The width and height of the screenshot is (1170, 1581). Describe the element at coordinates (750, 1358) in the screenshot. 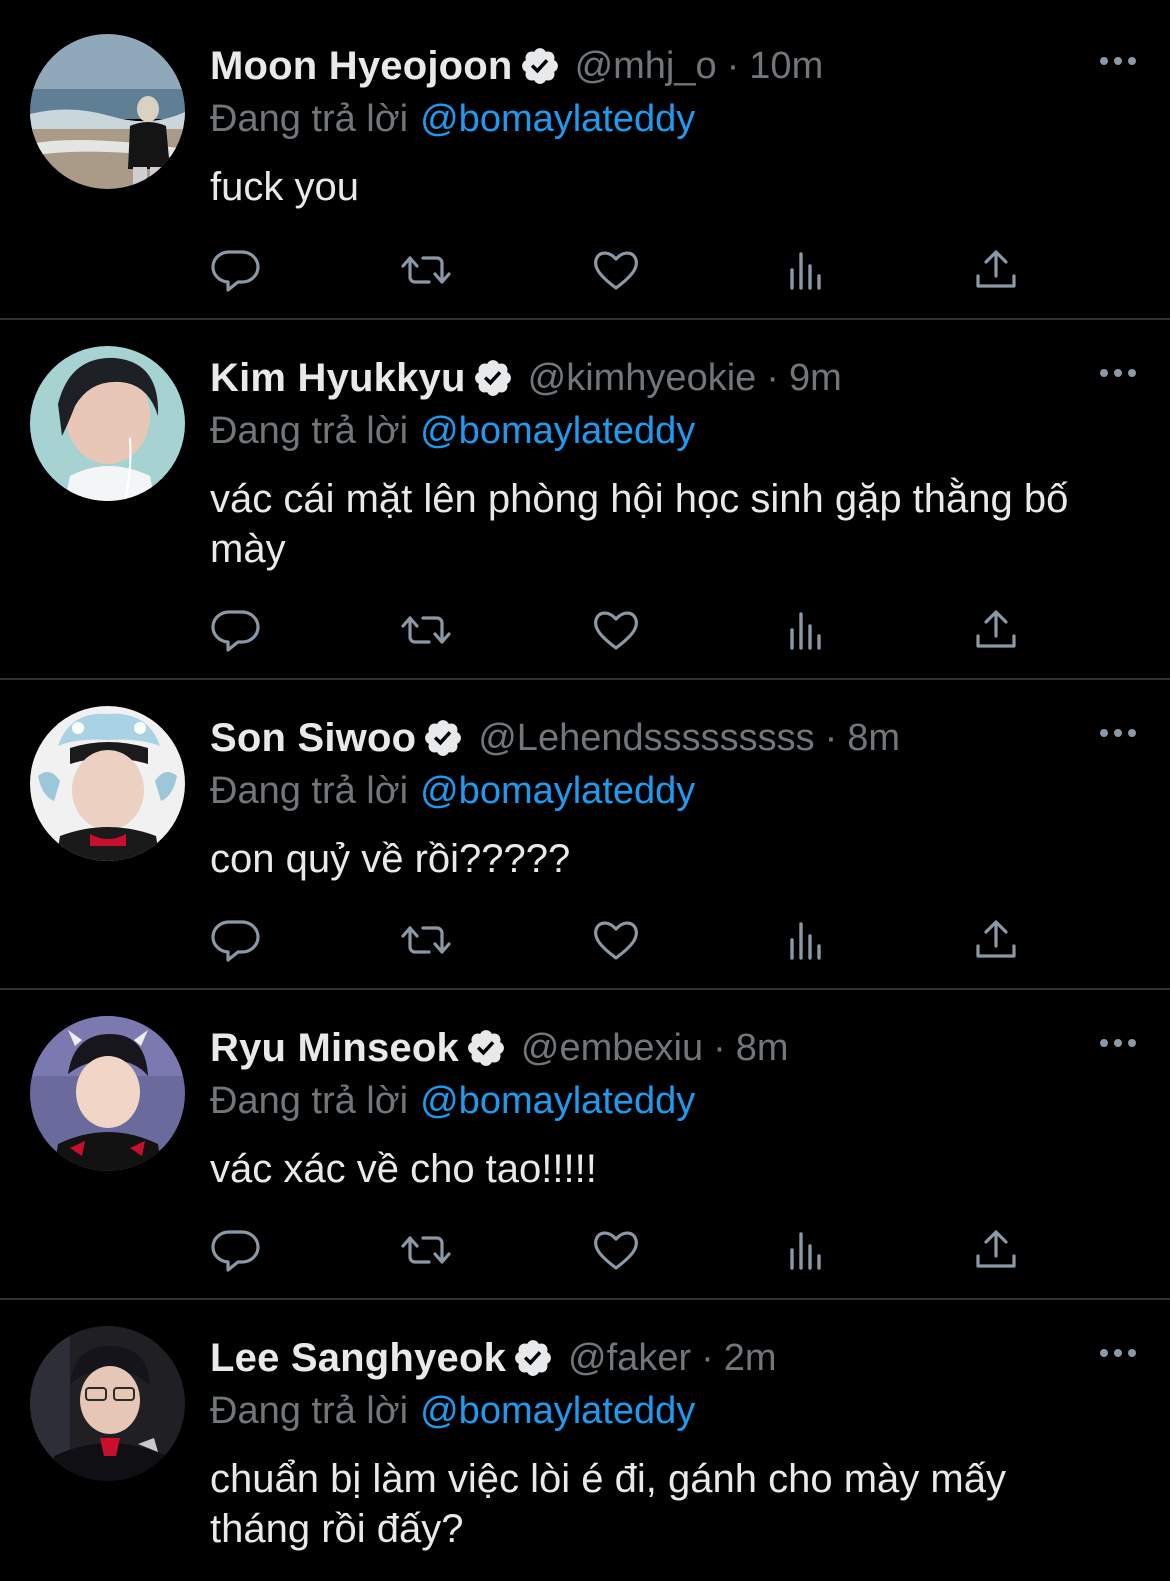

I see `timestamp: 2m` at that location.